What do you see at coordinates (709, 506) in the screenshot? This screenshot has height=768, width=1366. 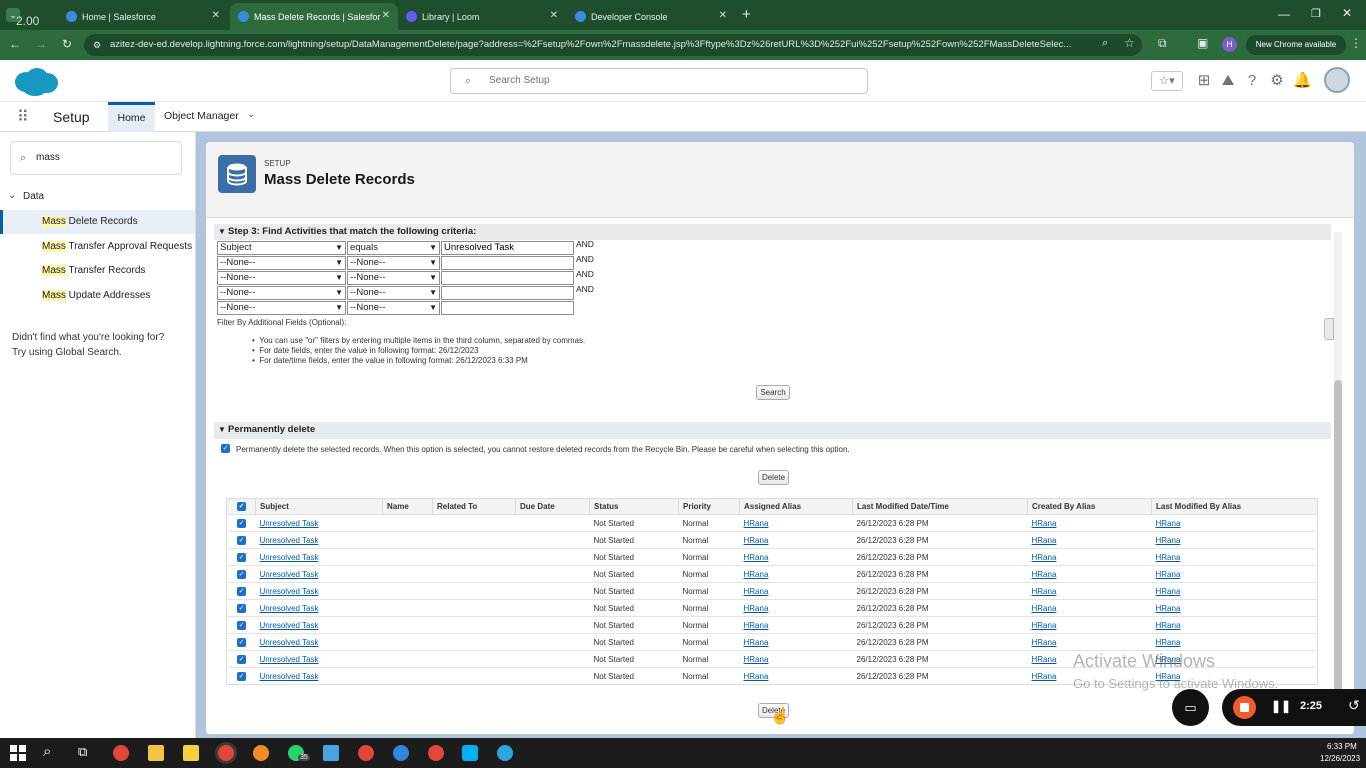 I see `column-header: Priority` at bounding box center [709, 506].